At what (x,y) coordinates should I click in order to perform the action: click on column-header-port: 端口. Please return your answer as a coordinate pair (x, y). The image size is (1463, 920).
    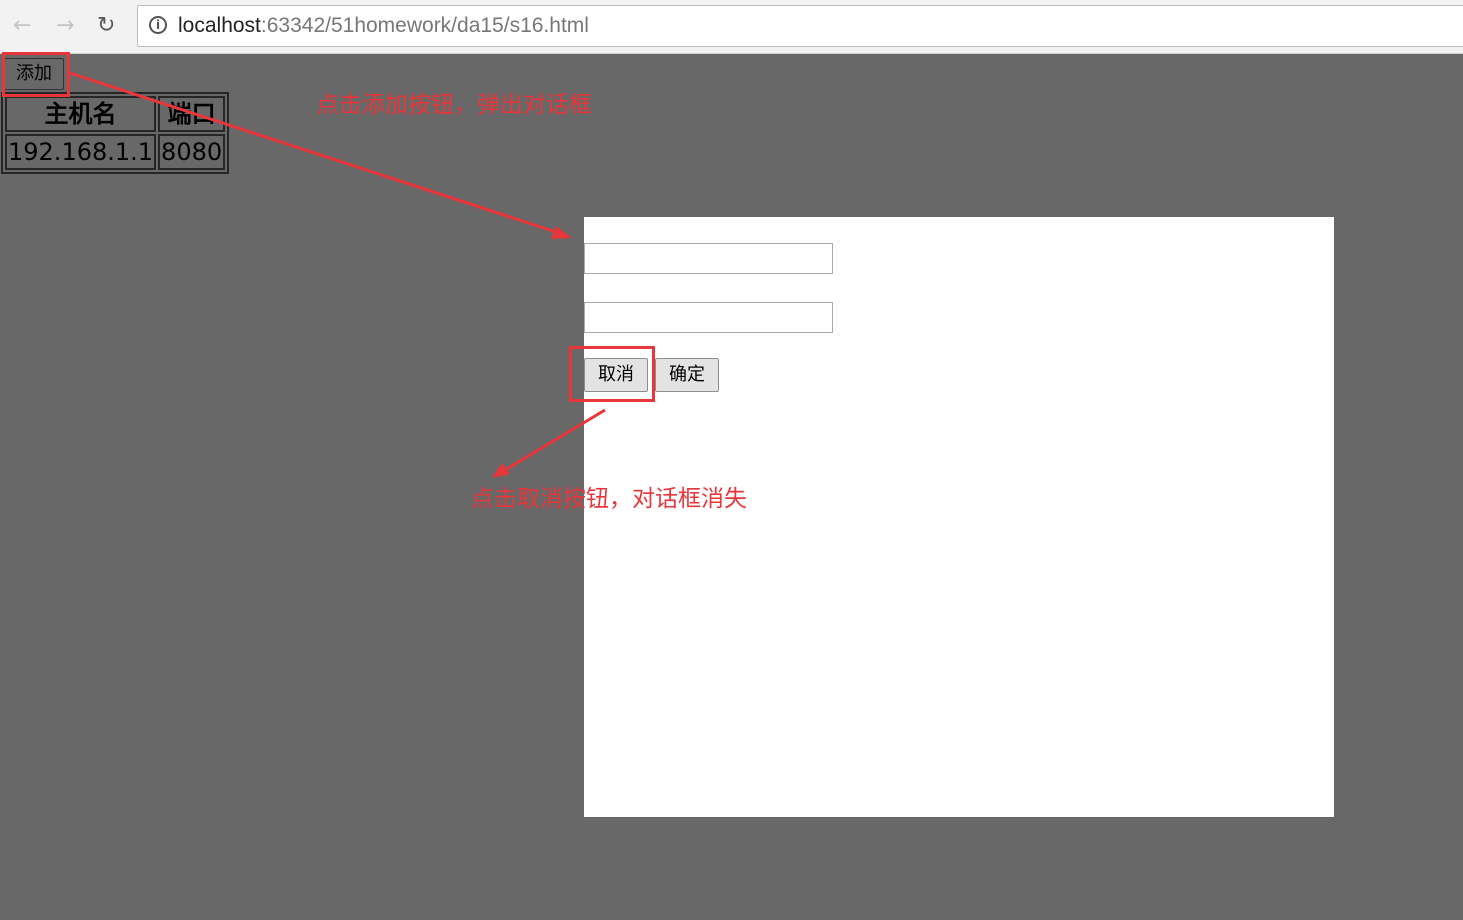
    Looking at the image, I should click on (192, 114).